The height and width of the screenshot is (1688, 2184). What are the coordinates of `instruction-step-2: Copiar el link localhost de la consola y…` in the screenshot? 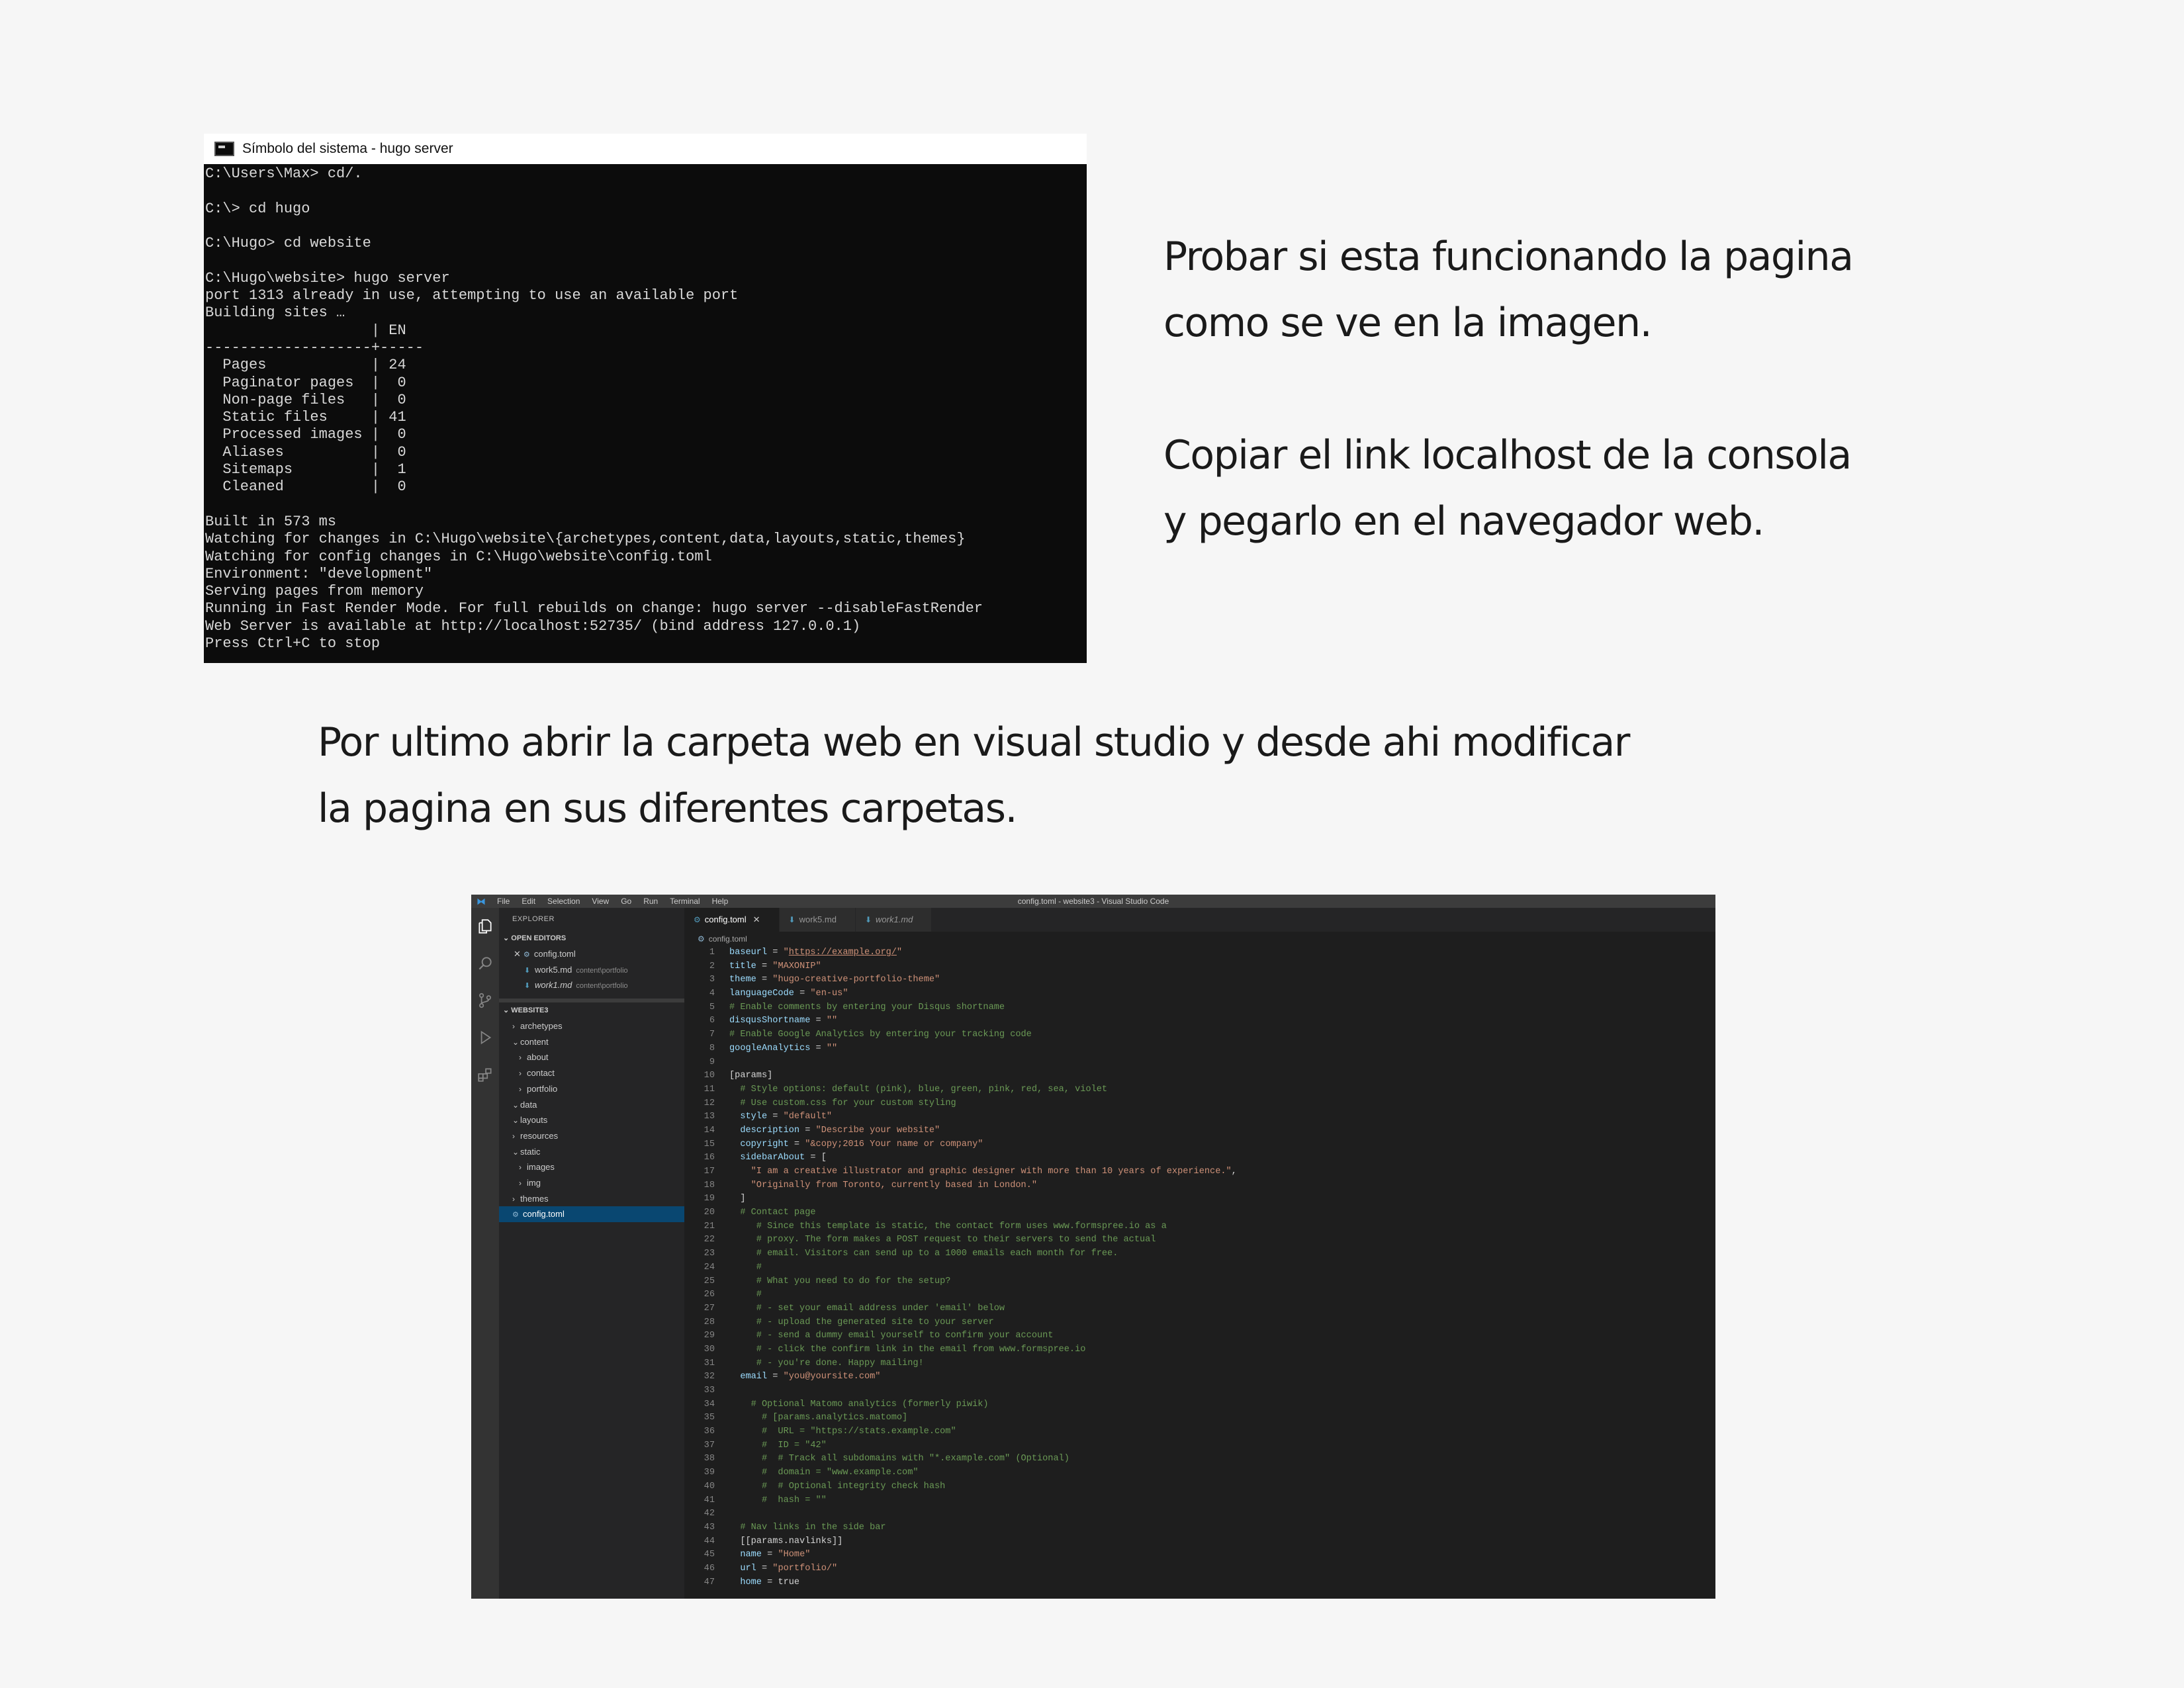 It's located at (1659, 488).